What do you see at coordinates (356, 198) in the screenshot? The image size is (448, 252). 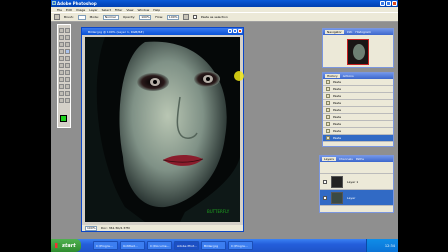 I see `layer-row-selected: Layer` at bounding box center [356, 198].